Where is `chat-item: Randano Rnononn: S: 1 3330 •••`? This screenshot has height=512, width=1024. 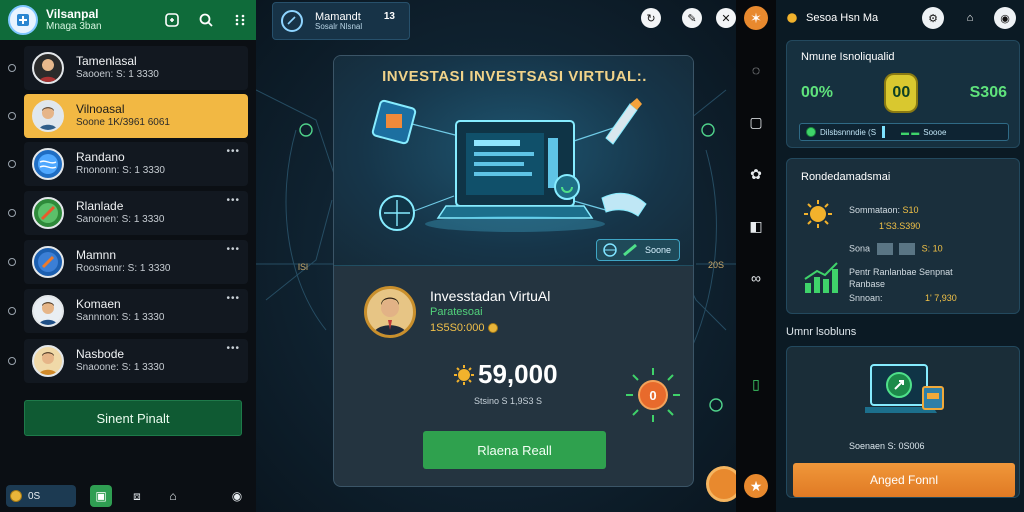 chat-item: Randano Rnononn: S: 1 3330 ••• is located at coordinates (126, 164).